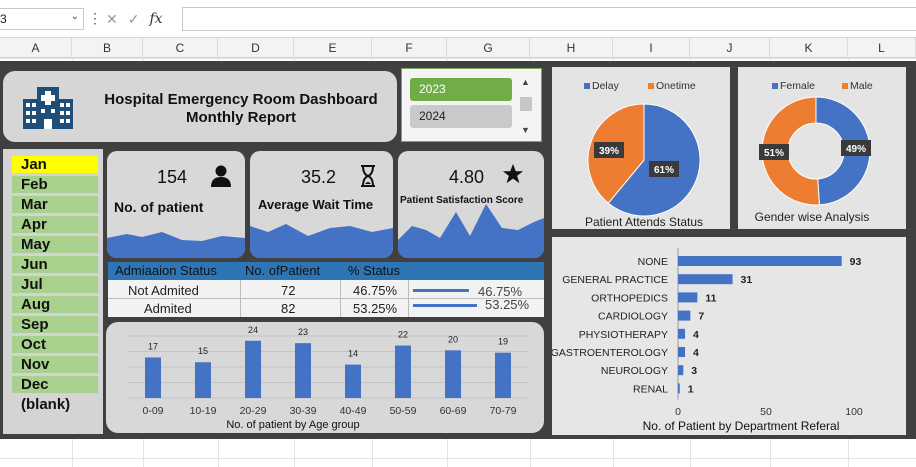 The height and width of the screenshot is (467, 916). What do you see at coordinates (403, 411) in the screenshot?
I see `age-tick-label: 50-59` at bounding box center [403, 411].